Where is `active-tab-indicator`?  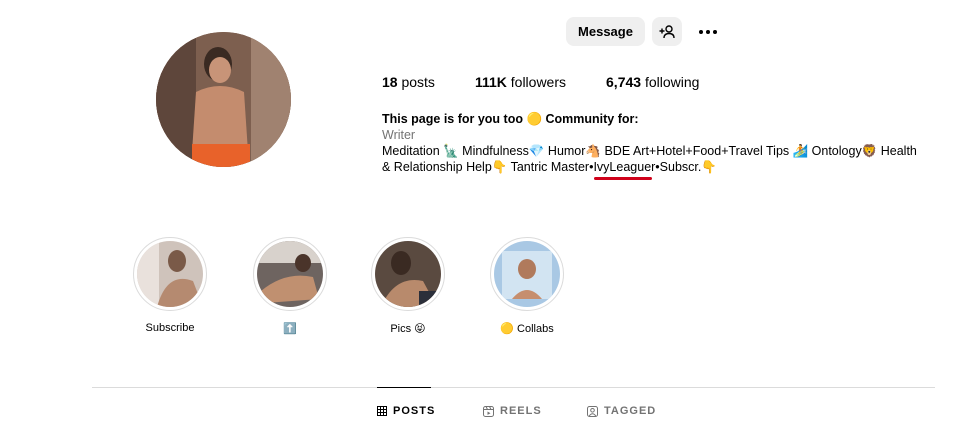
active-tab-indicator is located at coordinates (404, 387).